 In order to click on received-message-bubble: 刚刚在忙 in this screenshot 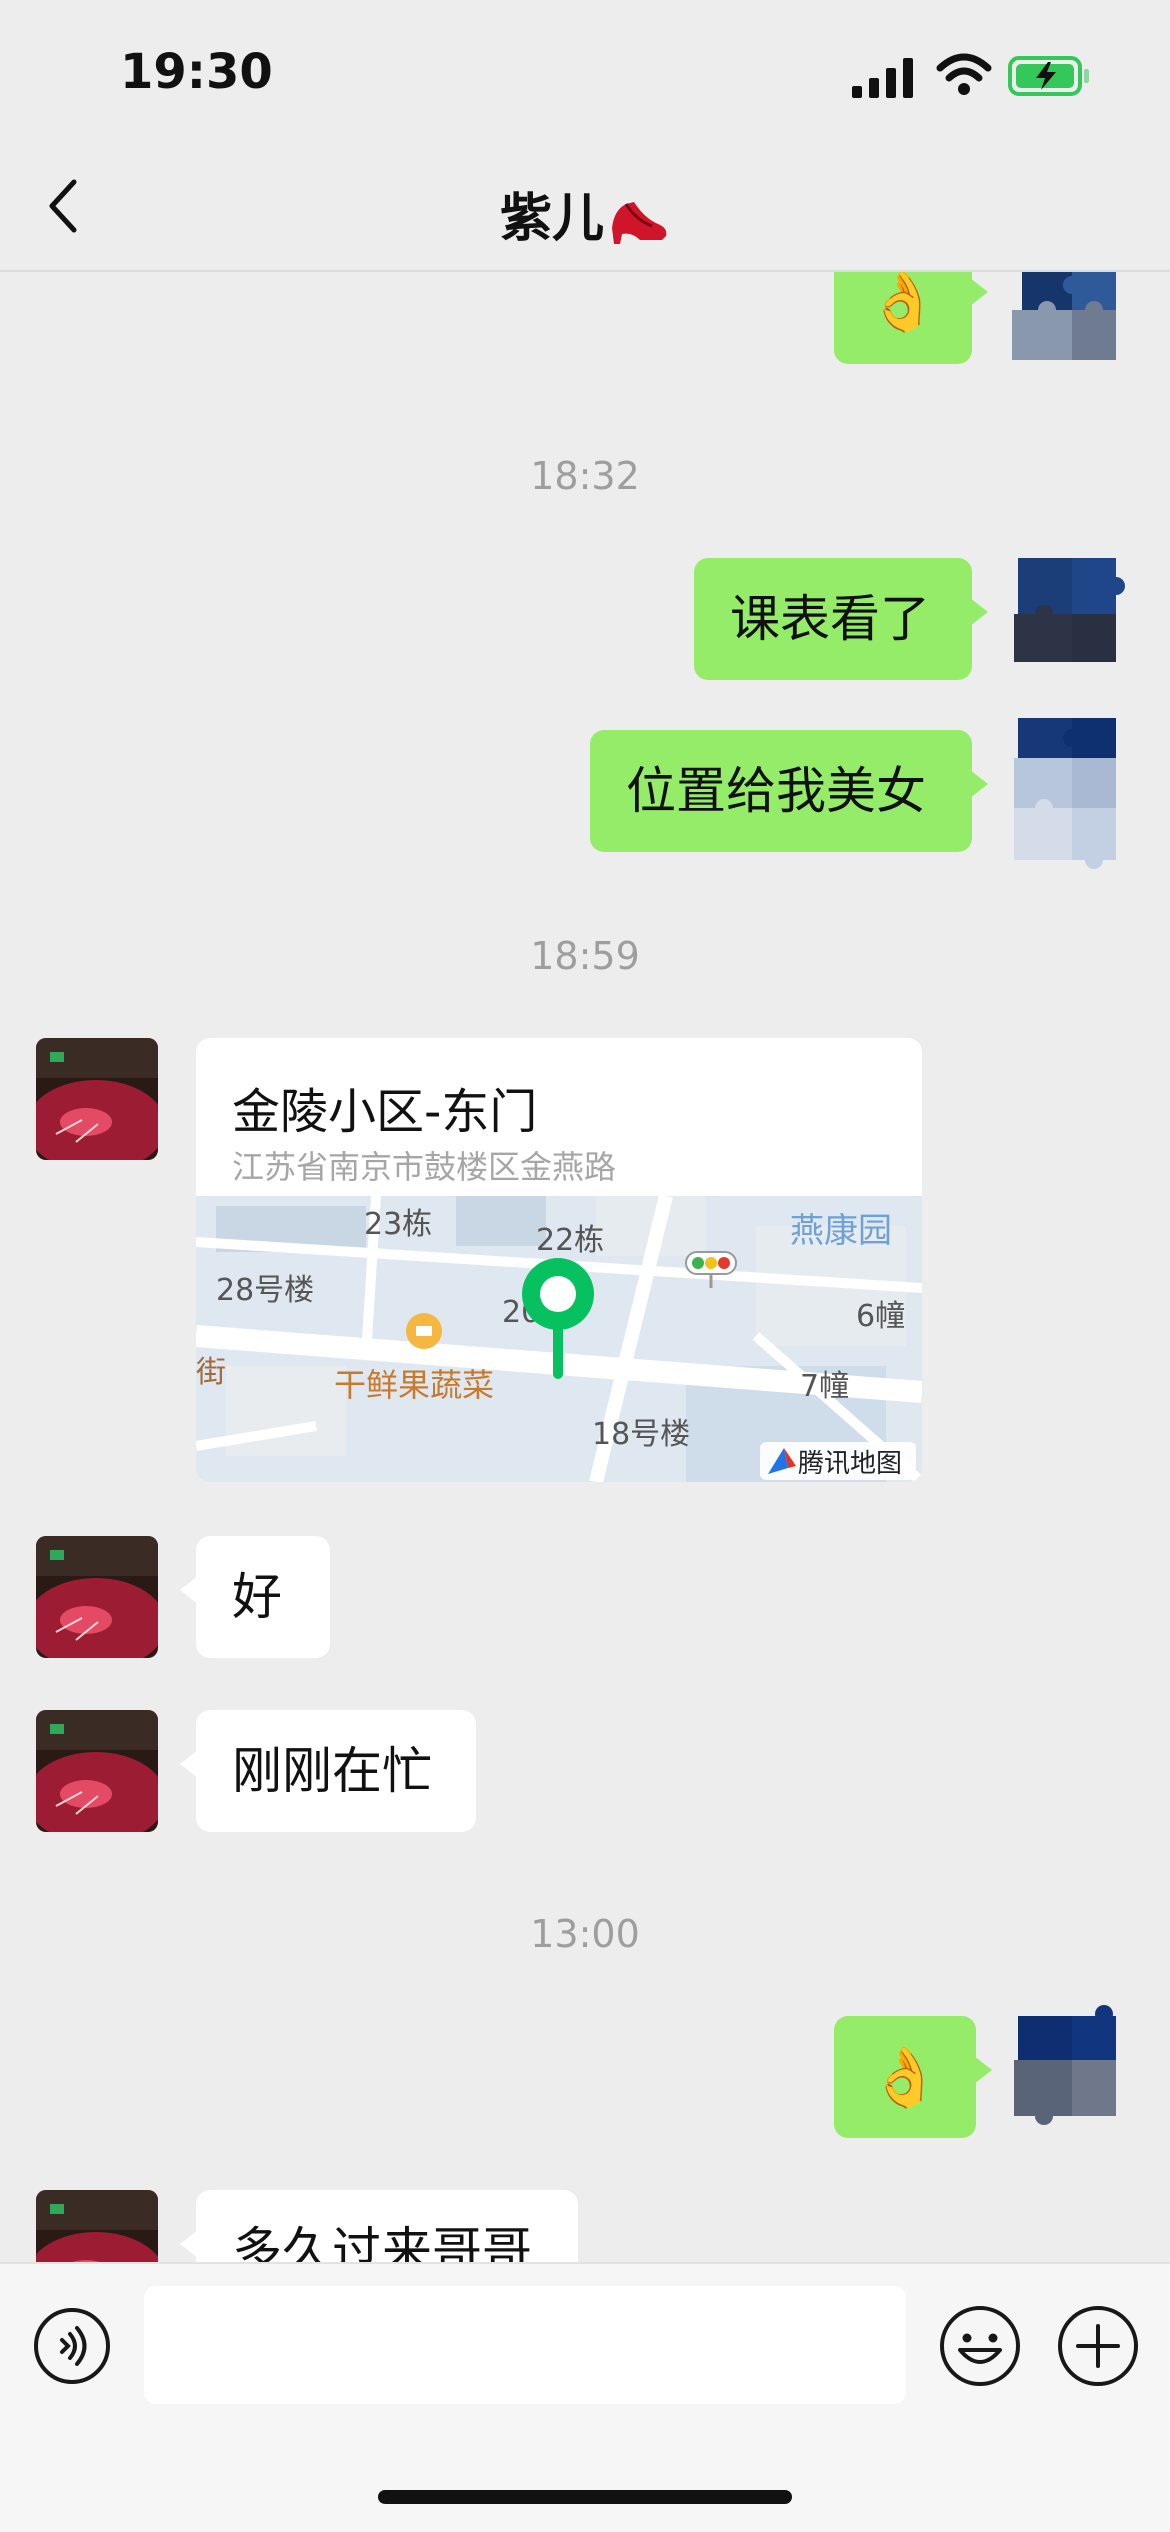, I will do `click(328, 1771)`.